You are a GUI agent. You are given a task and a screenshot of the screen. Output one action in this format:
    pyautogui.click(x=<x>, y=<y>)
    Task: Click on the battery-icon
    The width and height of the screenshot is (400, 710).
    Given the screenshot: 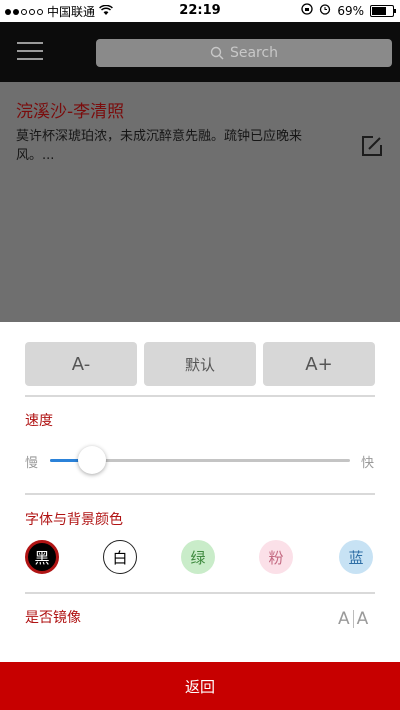 What is the action you would take?
    pyautogui.click(x=383, y=10)
    